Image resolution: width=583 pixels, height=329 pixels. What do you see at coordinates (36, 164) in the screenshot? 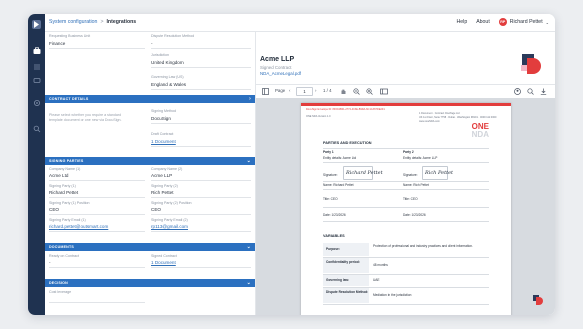
I see `nav-rail` at bounding box center [36, 164].